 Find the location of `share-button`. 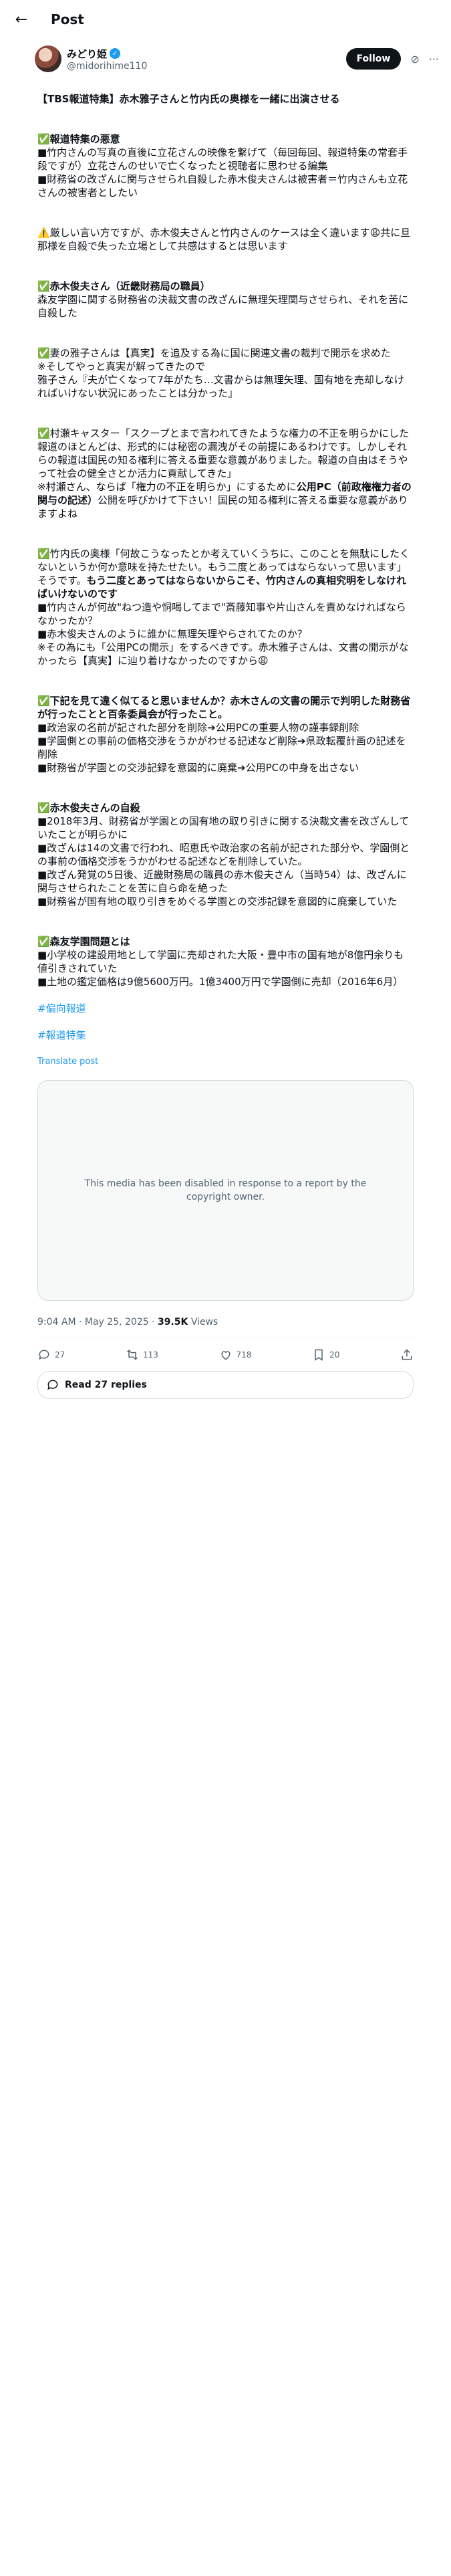

share-button is located at coordinates (407, 1355).